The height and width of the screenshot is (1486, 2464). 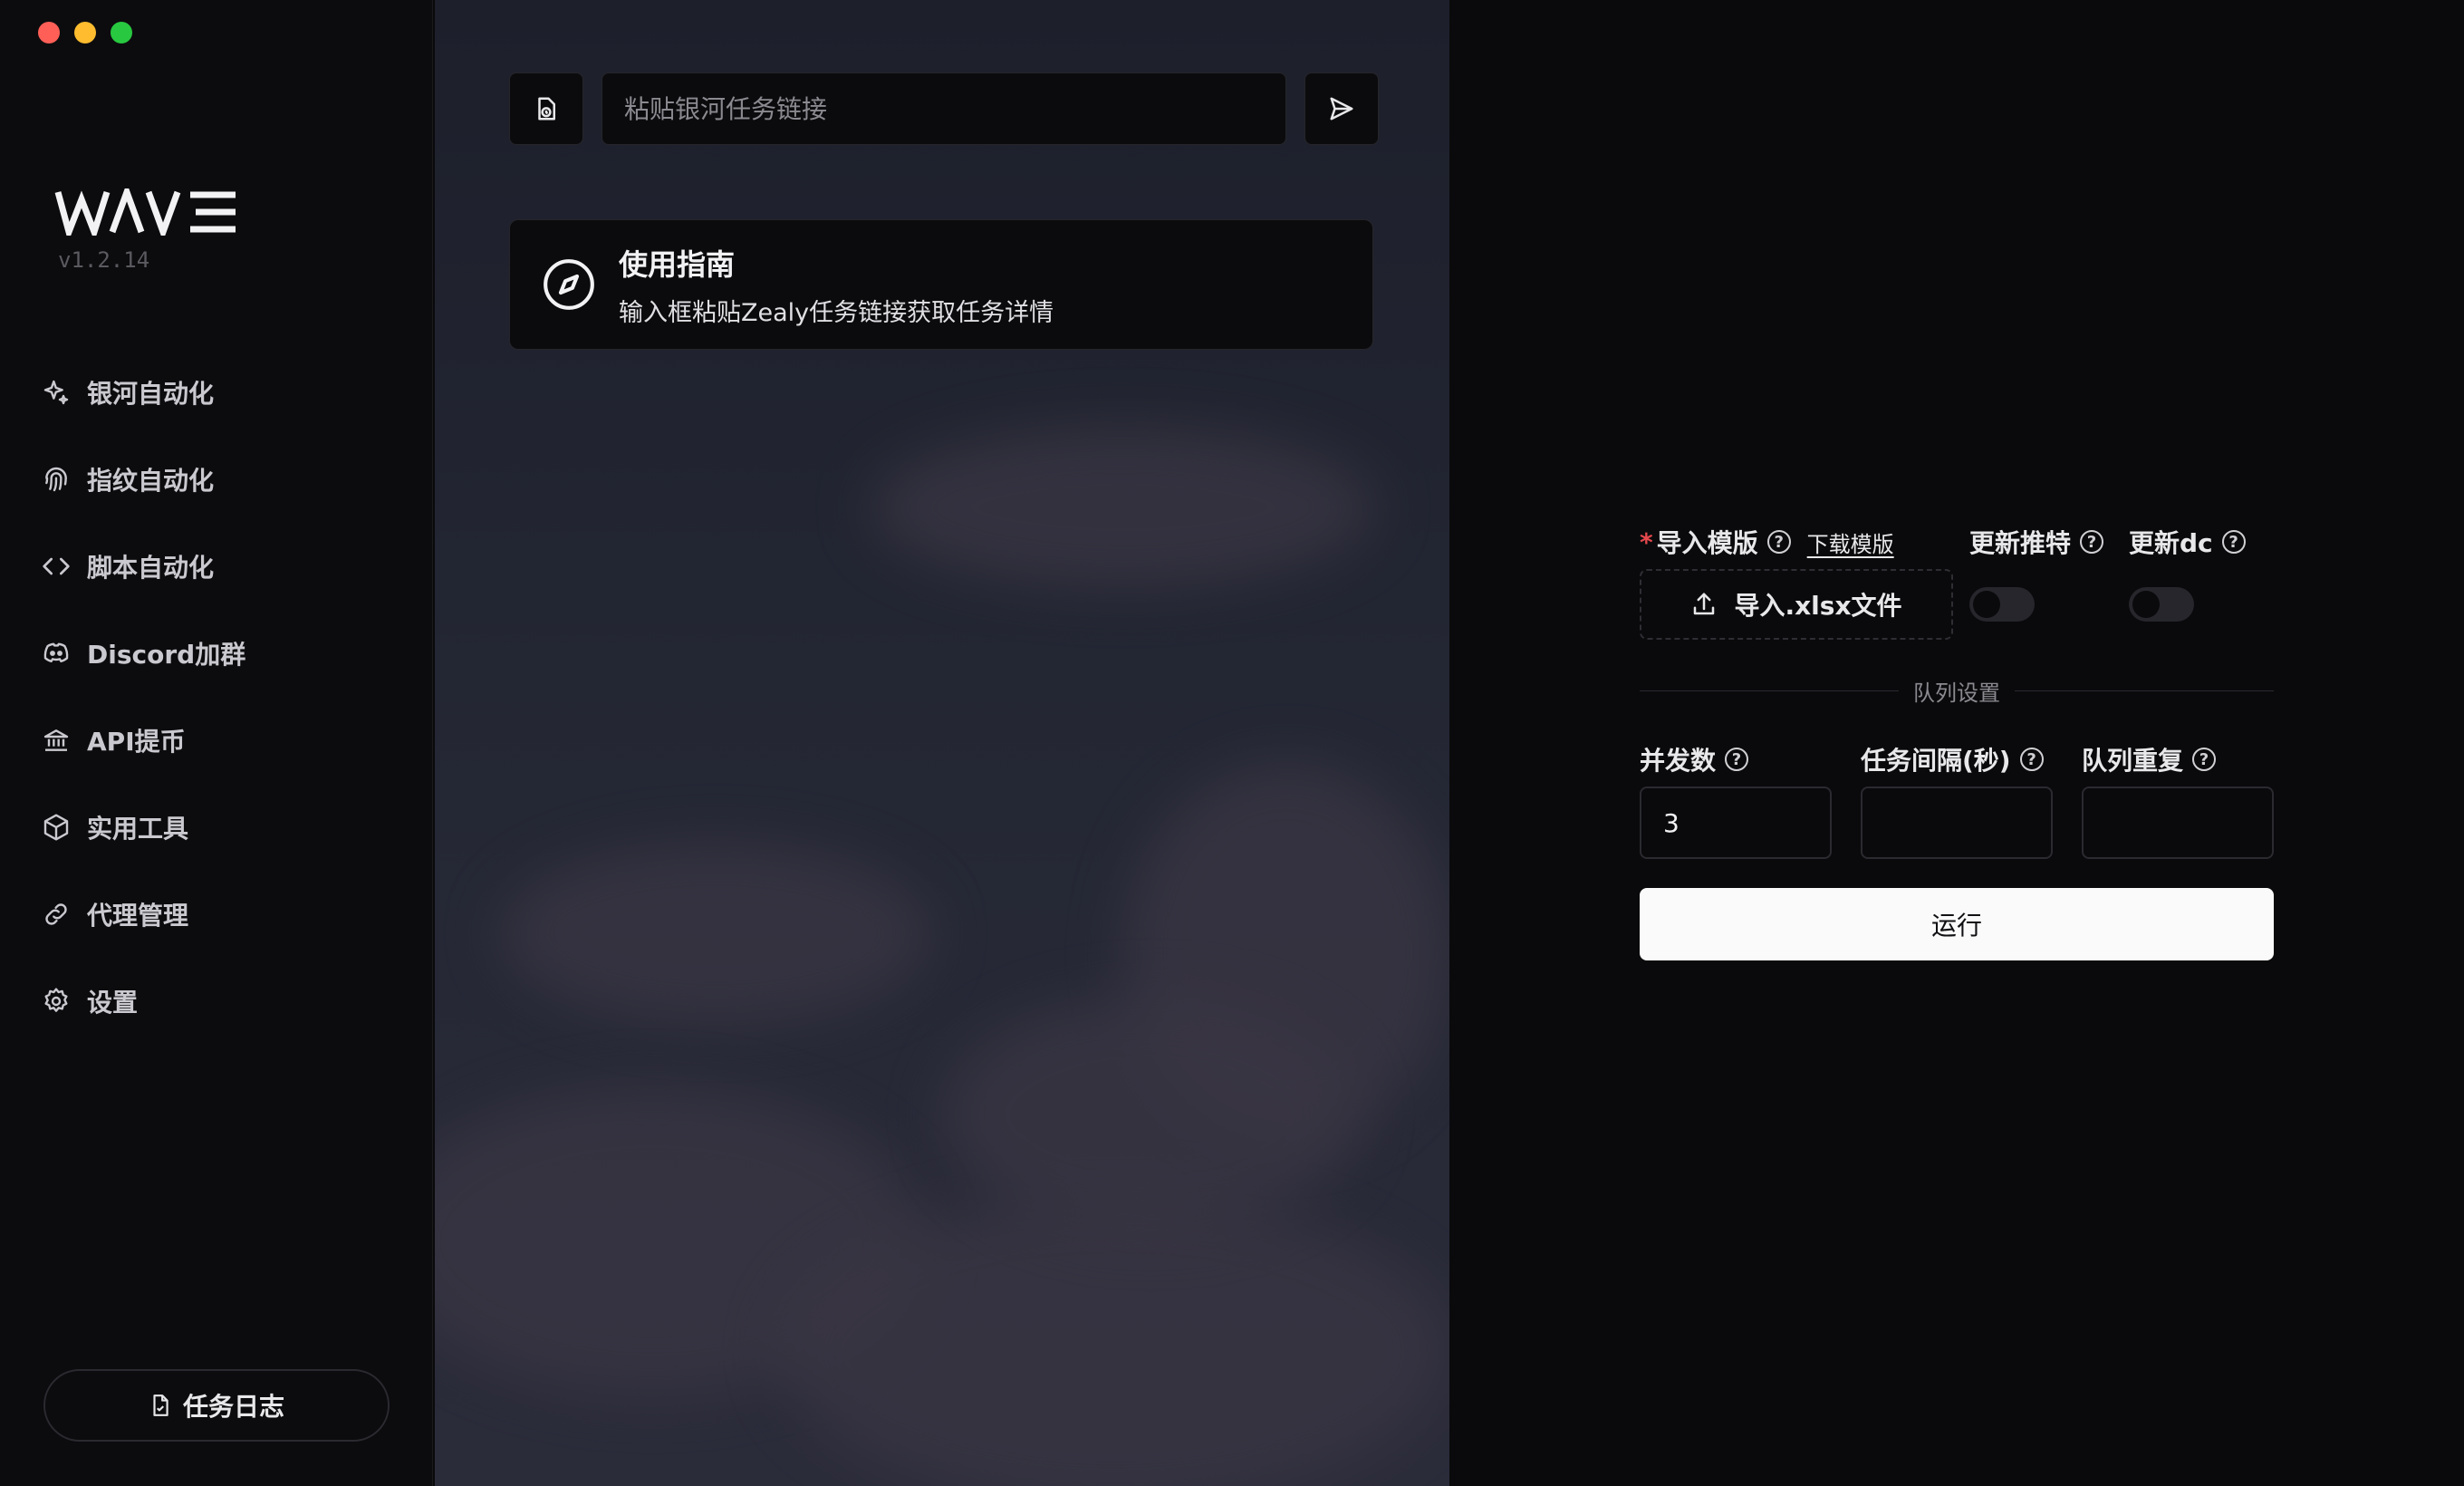 What do you see at coordinates (56, 740) in the screenshot?
I see `bank-icon` at bounding box center [56, 740].